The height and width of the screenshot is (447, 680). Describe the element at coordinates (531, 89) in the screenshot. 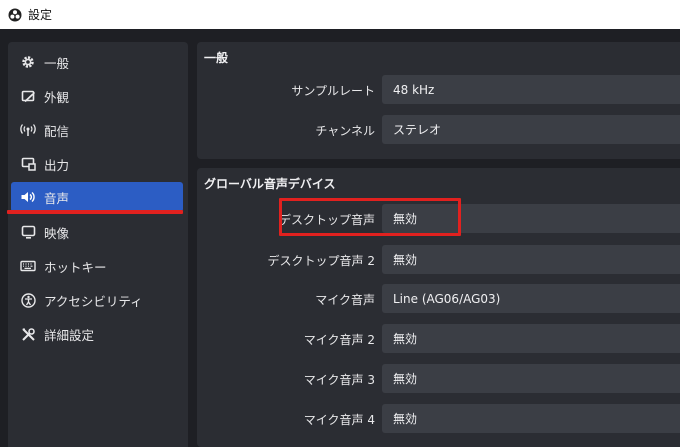

I see `sample-rate-select: 48 kHz` at that location.